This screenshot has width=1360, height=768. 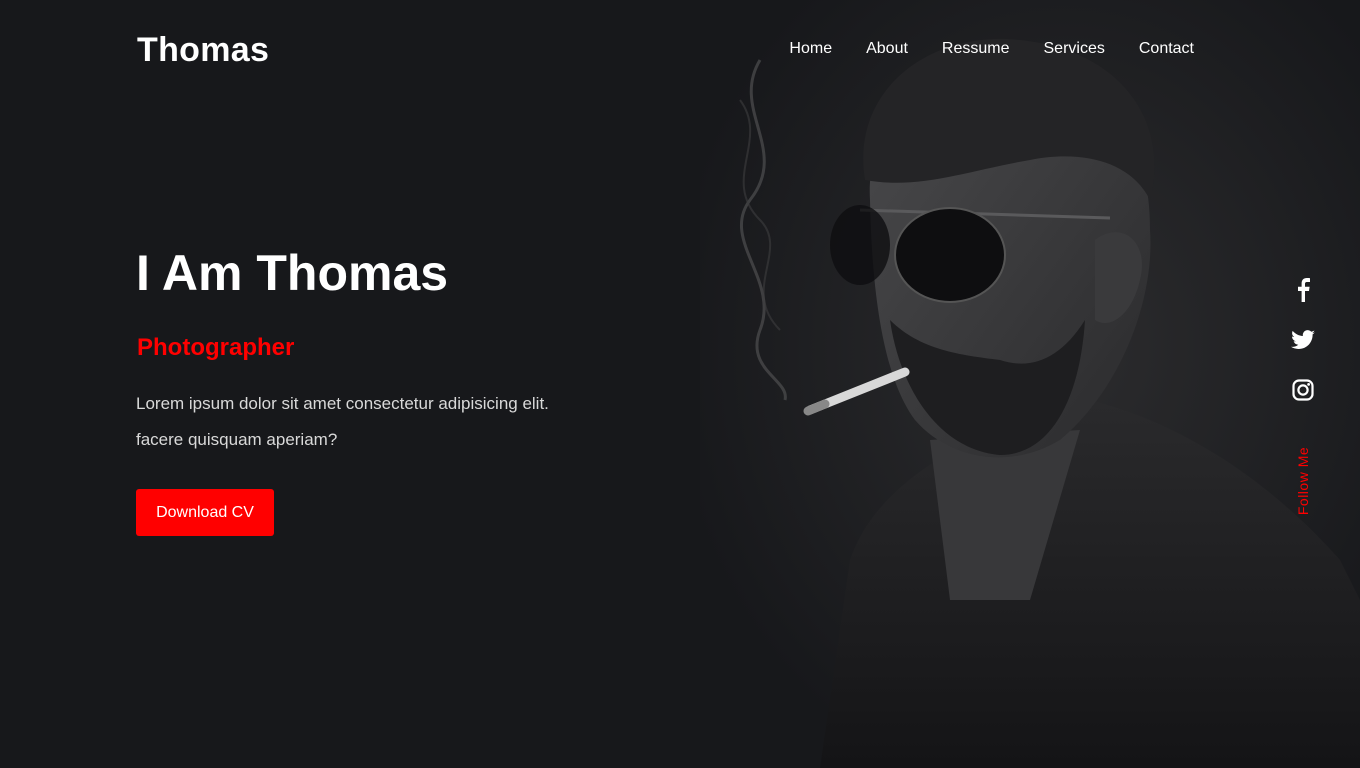 I want to click on site-logo: Thomas, so click(x=203, y=50).